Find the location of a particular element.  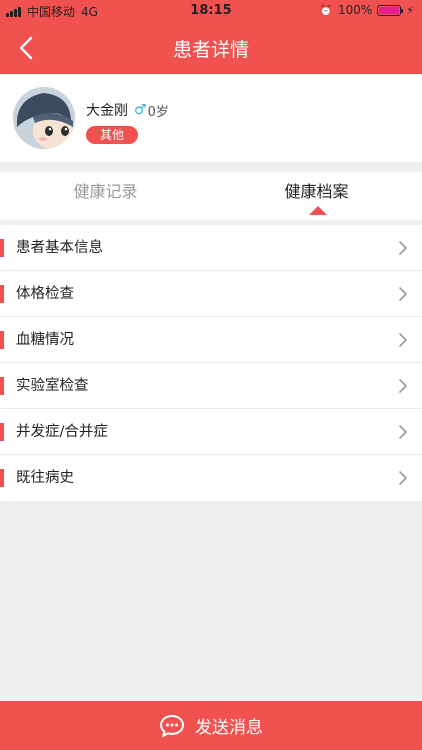

list-item-label: 血糖情况 is located at coordinates (45, 340).